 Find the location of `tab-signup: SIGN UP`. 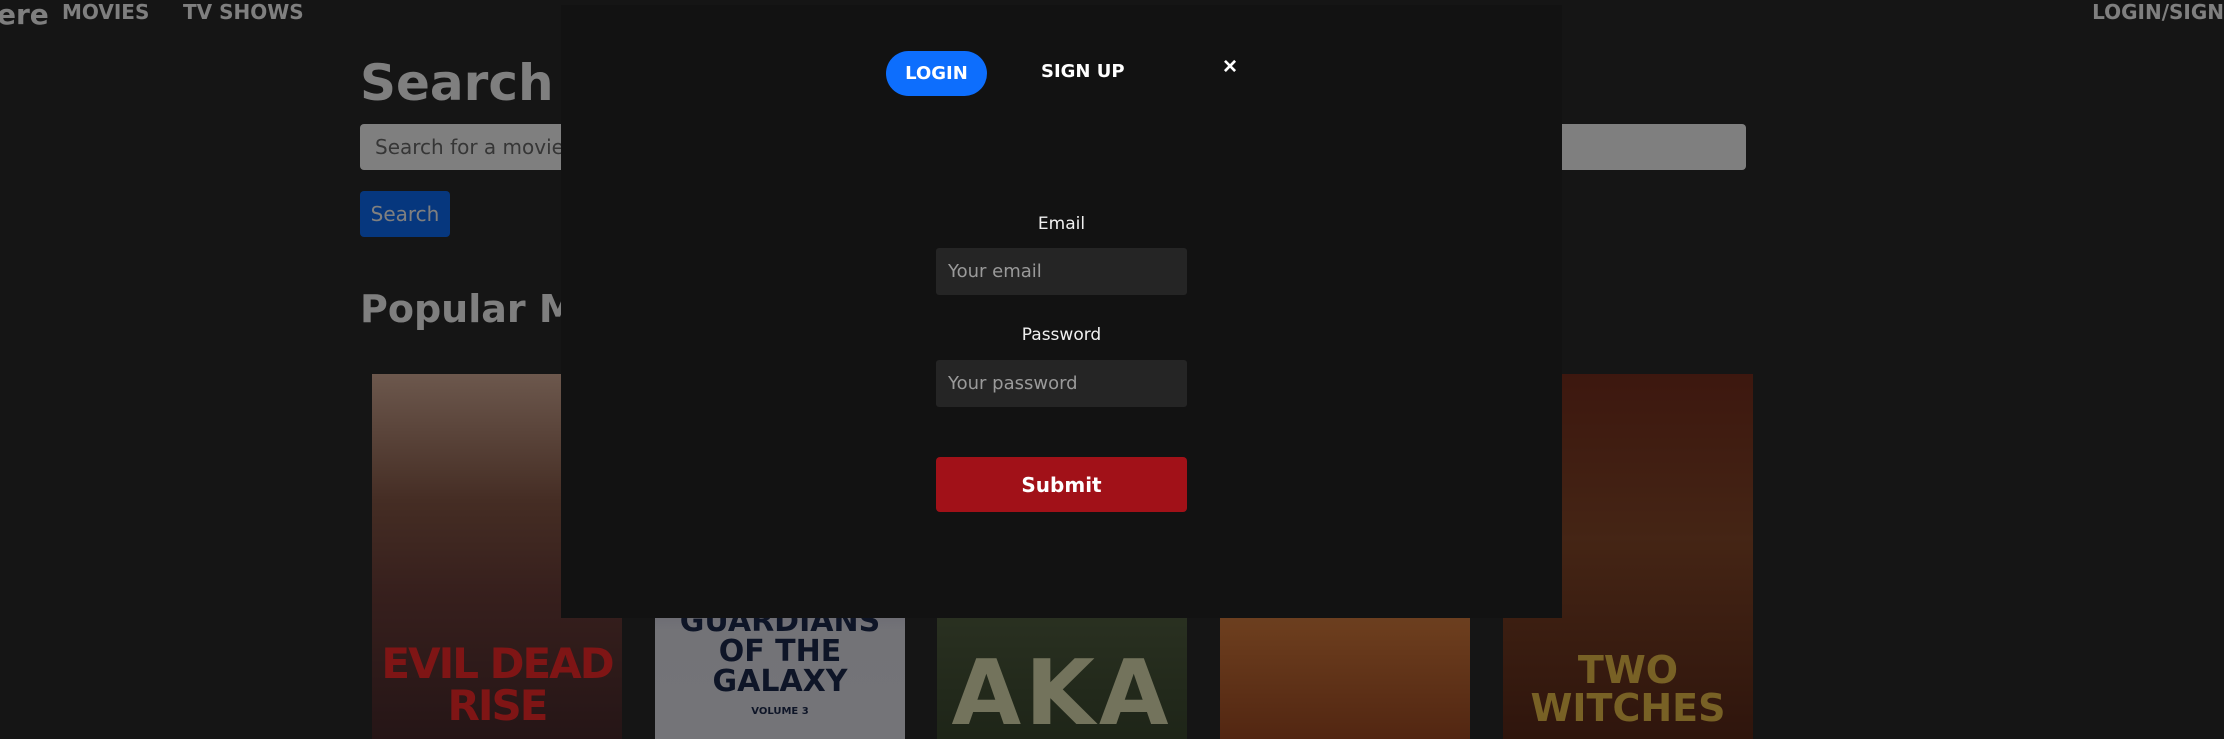

tab-signup: SIGN UP is located at coordinates (1083, 71).